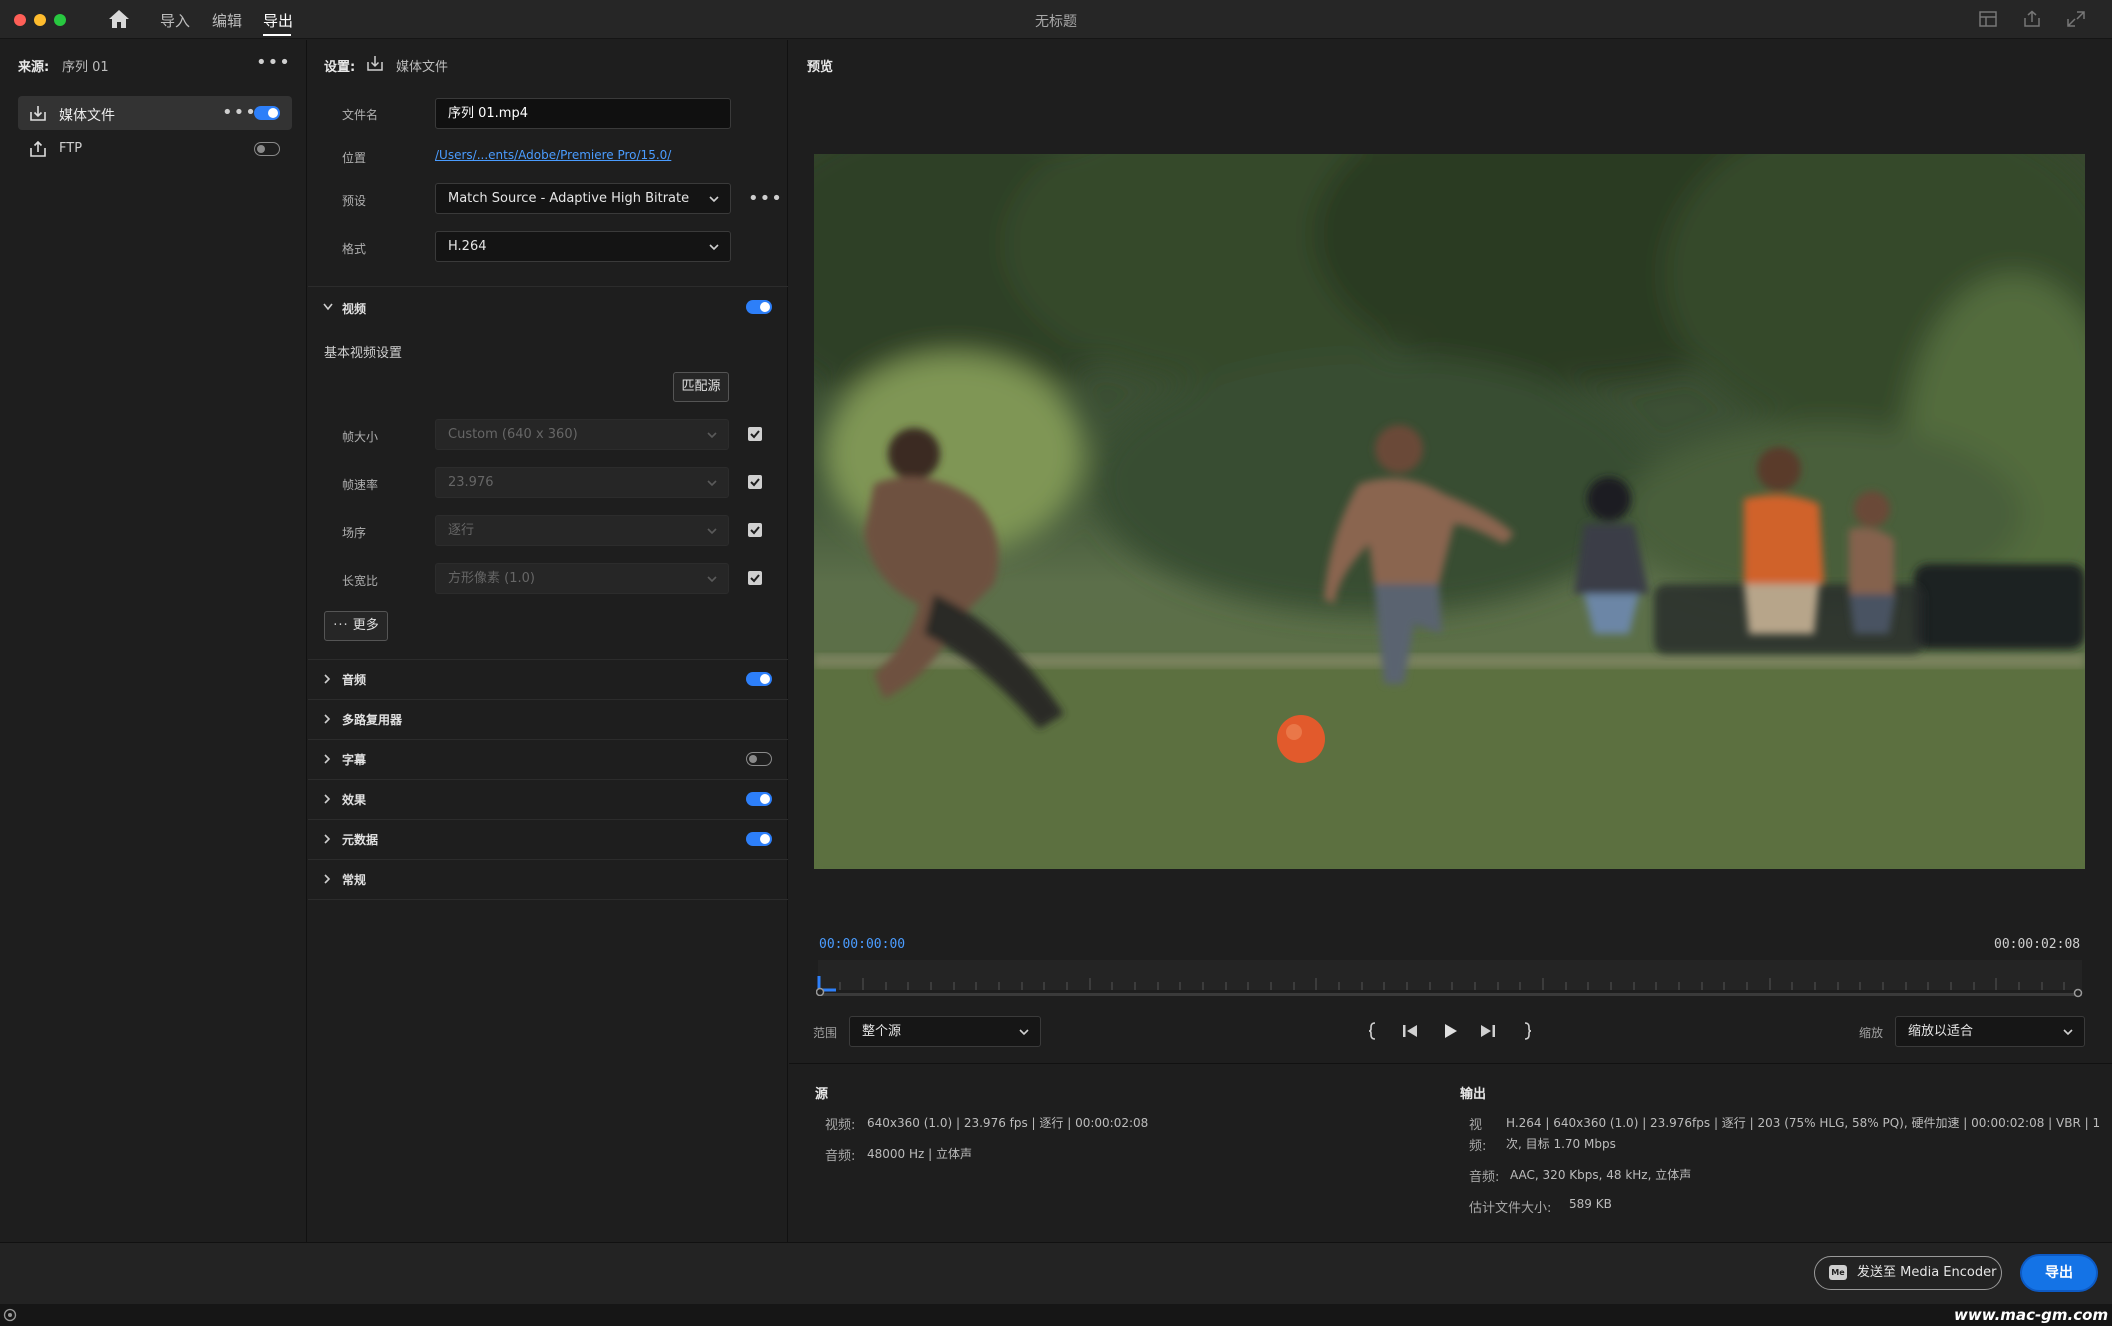 This screenshot has width=2112, height=1326. Describe the element at coordinates (10, 1315) in the screenshot. I see `status-indicator-icon` at that location.